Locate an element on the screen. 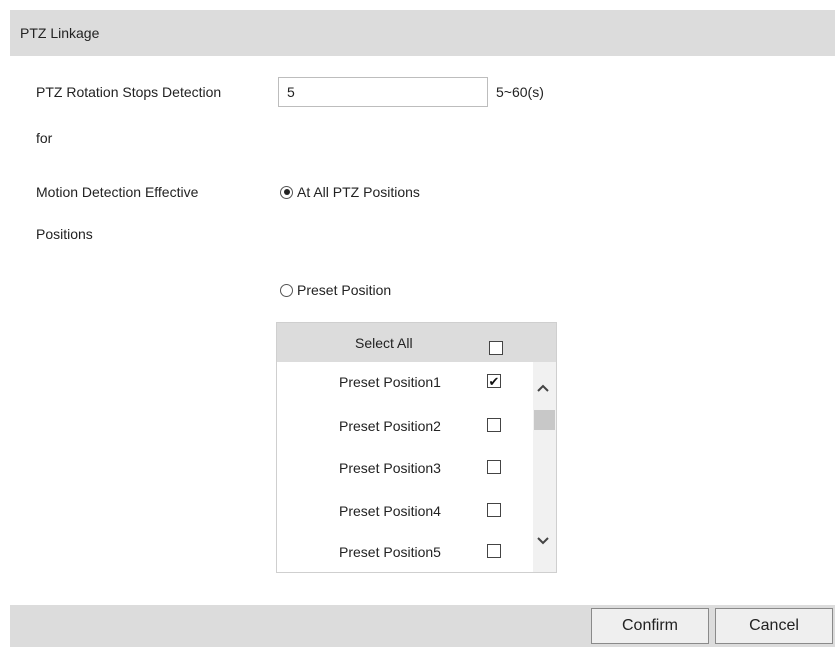 The image size is (835, 647). radio-all-positions-indicator is located at coordinates (286, 192).